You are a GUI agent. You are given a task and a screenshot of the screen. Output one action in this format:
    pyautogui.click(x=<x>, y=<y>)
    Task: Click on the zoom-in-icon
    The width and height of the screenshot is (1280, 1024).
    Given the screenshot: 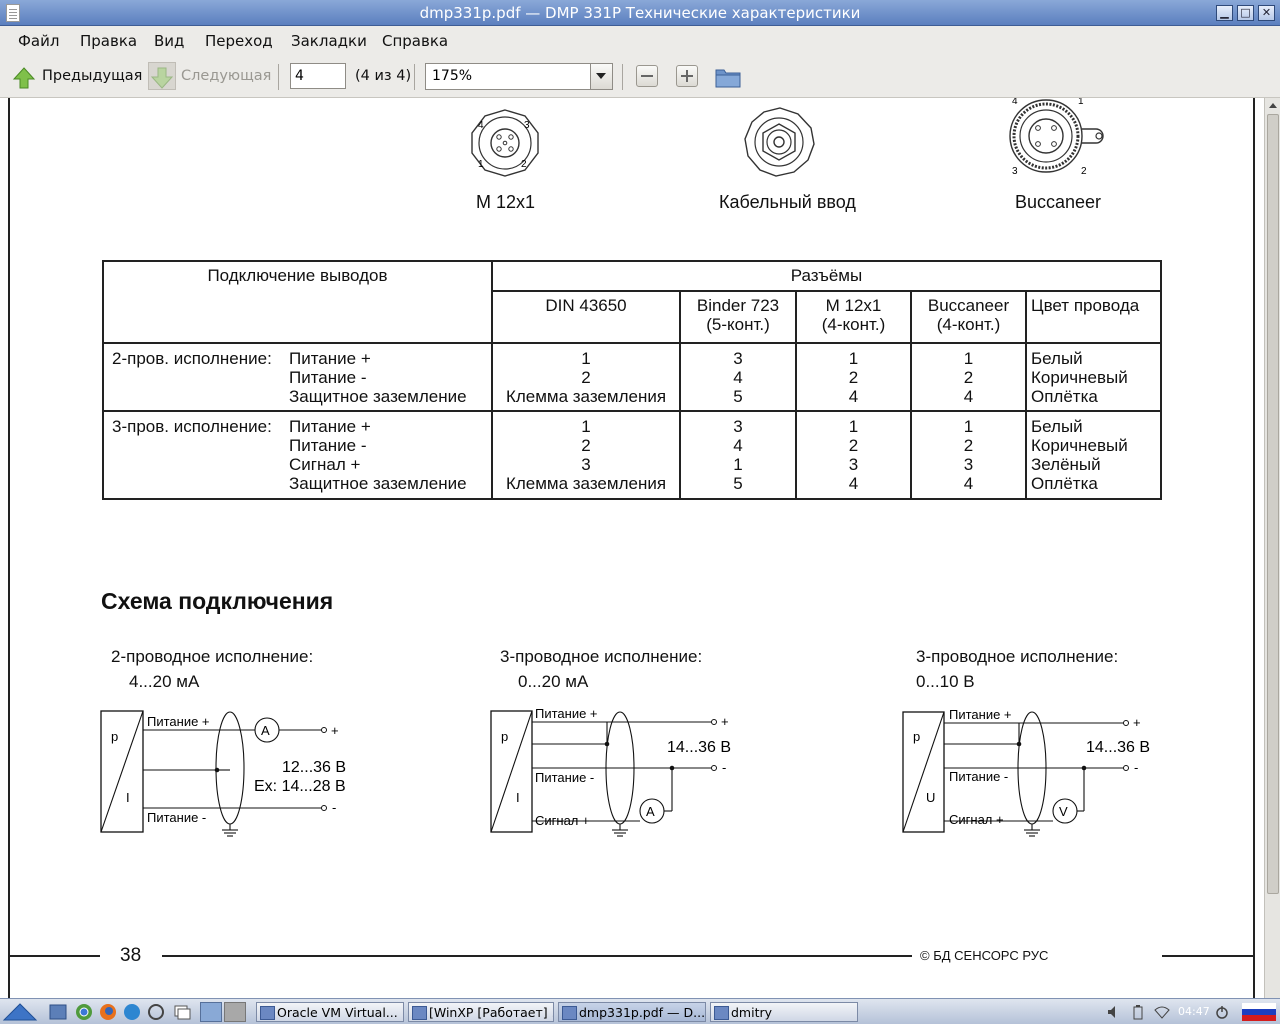 What is the action you would take?
    pyautogui.click(x=687, y=76)
    